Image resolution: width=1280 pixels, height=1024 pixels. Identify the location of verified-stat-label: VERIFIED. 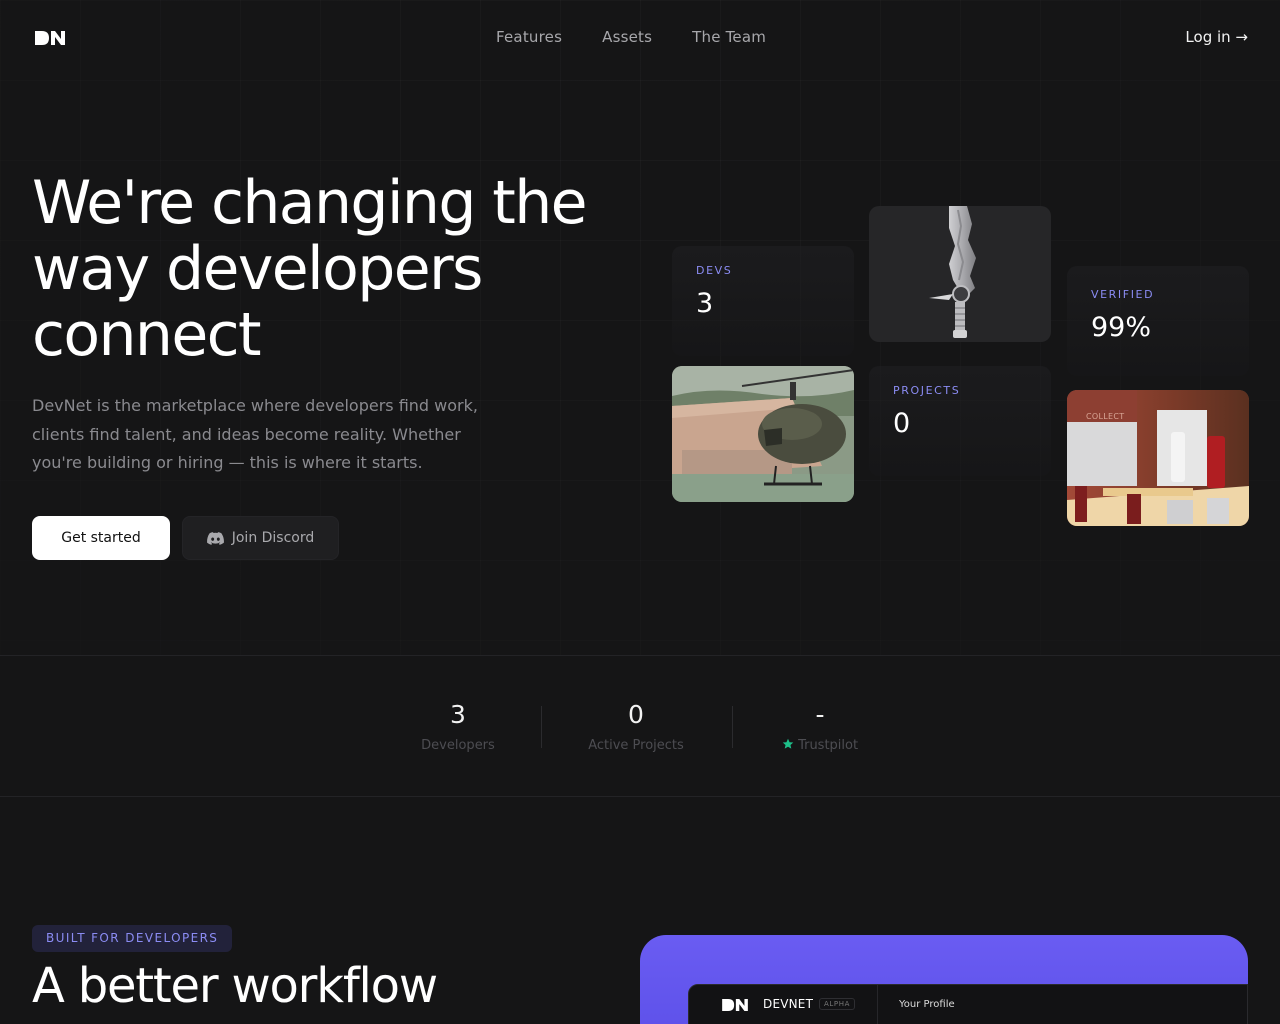
(1123, 294).